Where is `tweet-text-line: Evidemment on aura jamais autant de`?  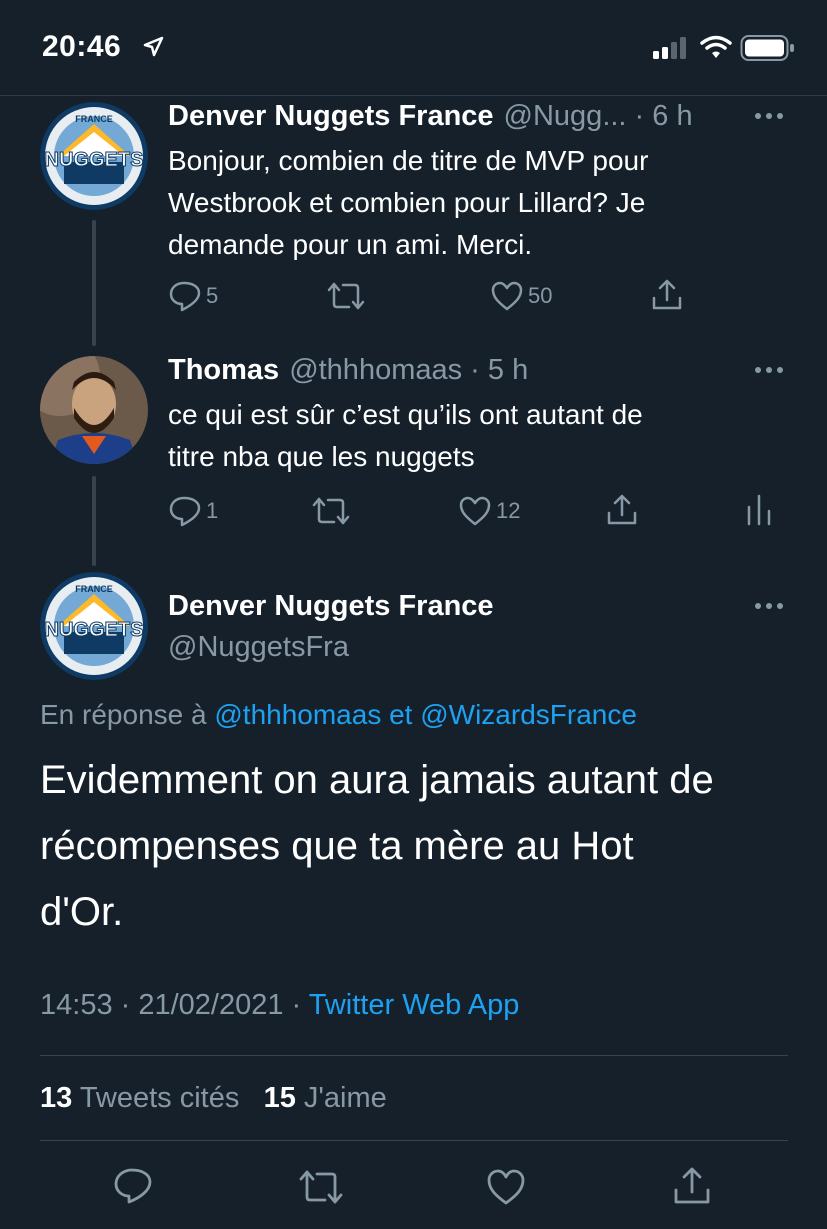 tweet-text-line: Evidemment on aura jamais autant de is located at coordinates (377, 780).